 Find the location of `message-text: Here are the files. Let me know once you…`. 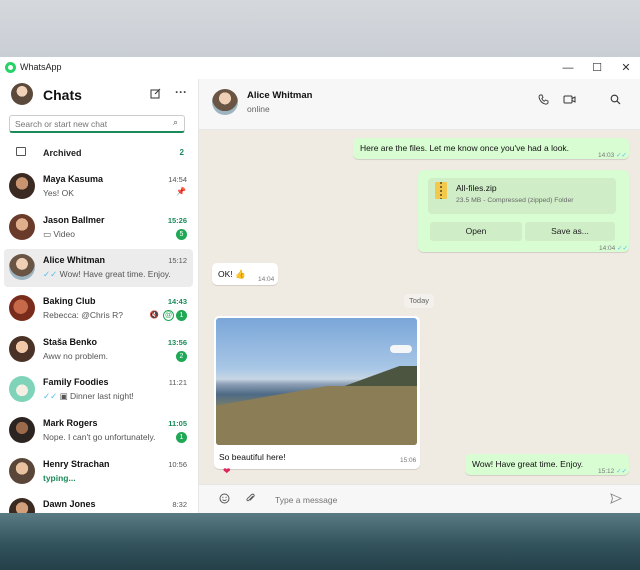

message-text: Here are the files. Let me know once you… is located at coordinates (465, 148).